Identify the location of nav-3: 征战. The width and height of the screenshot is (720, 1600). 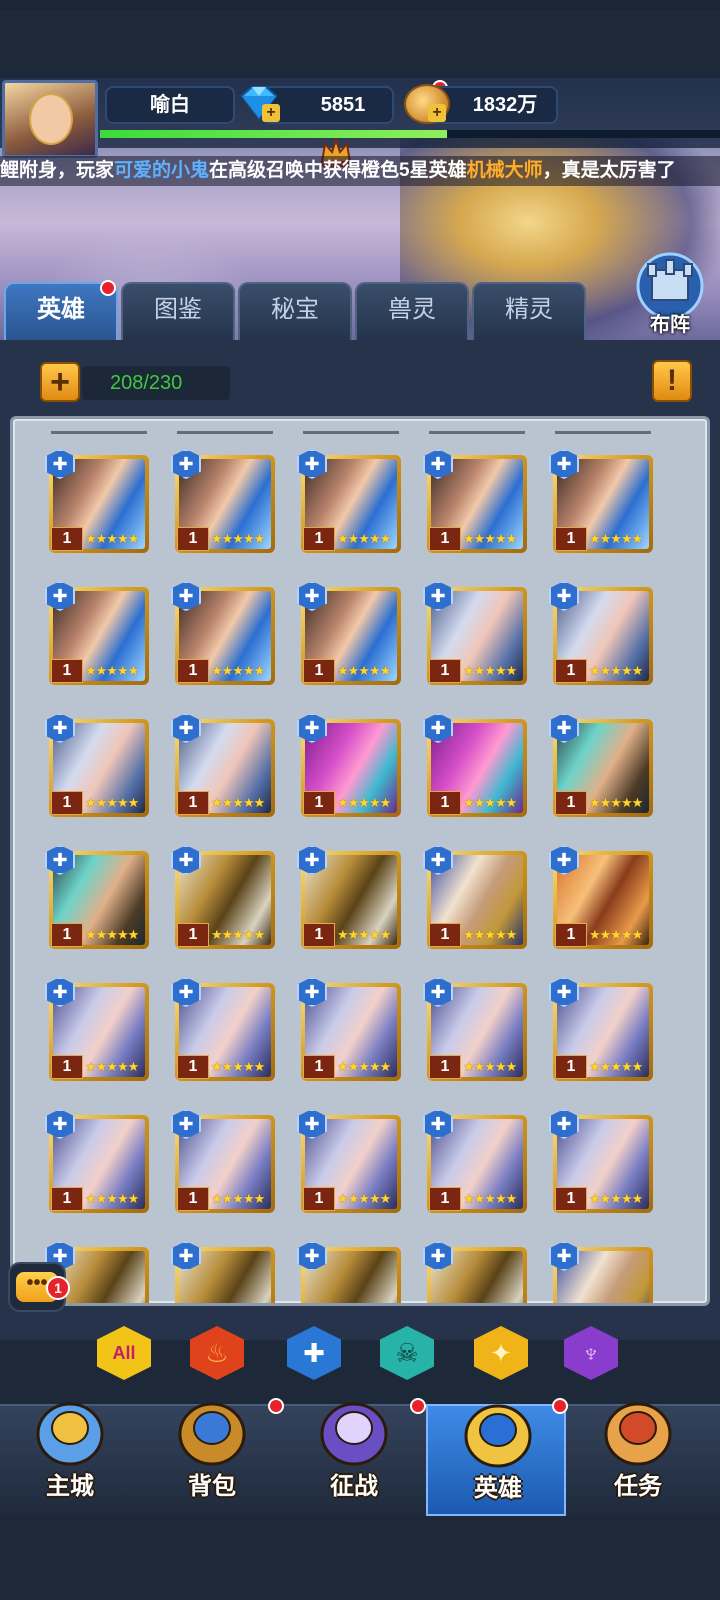
(354, 1459).